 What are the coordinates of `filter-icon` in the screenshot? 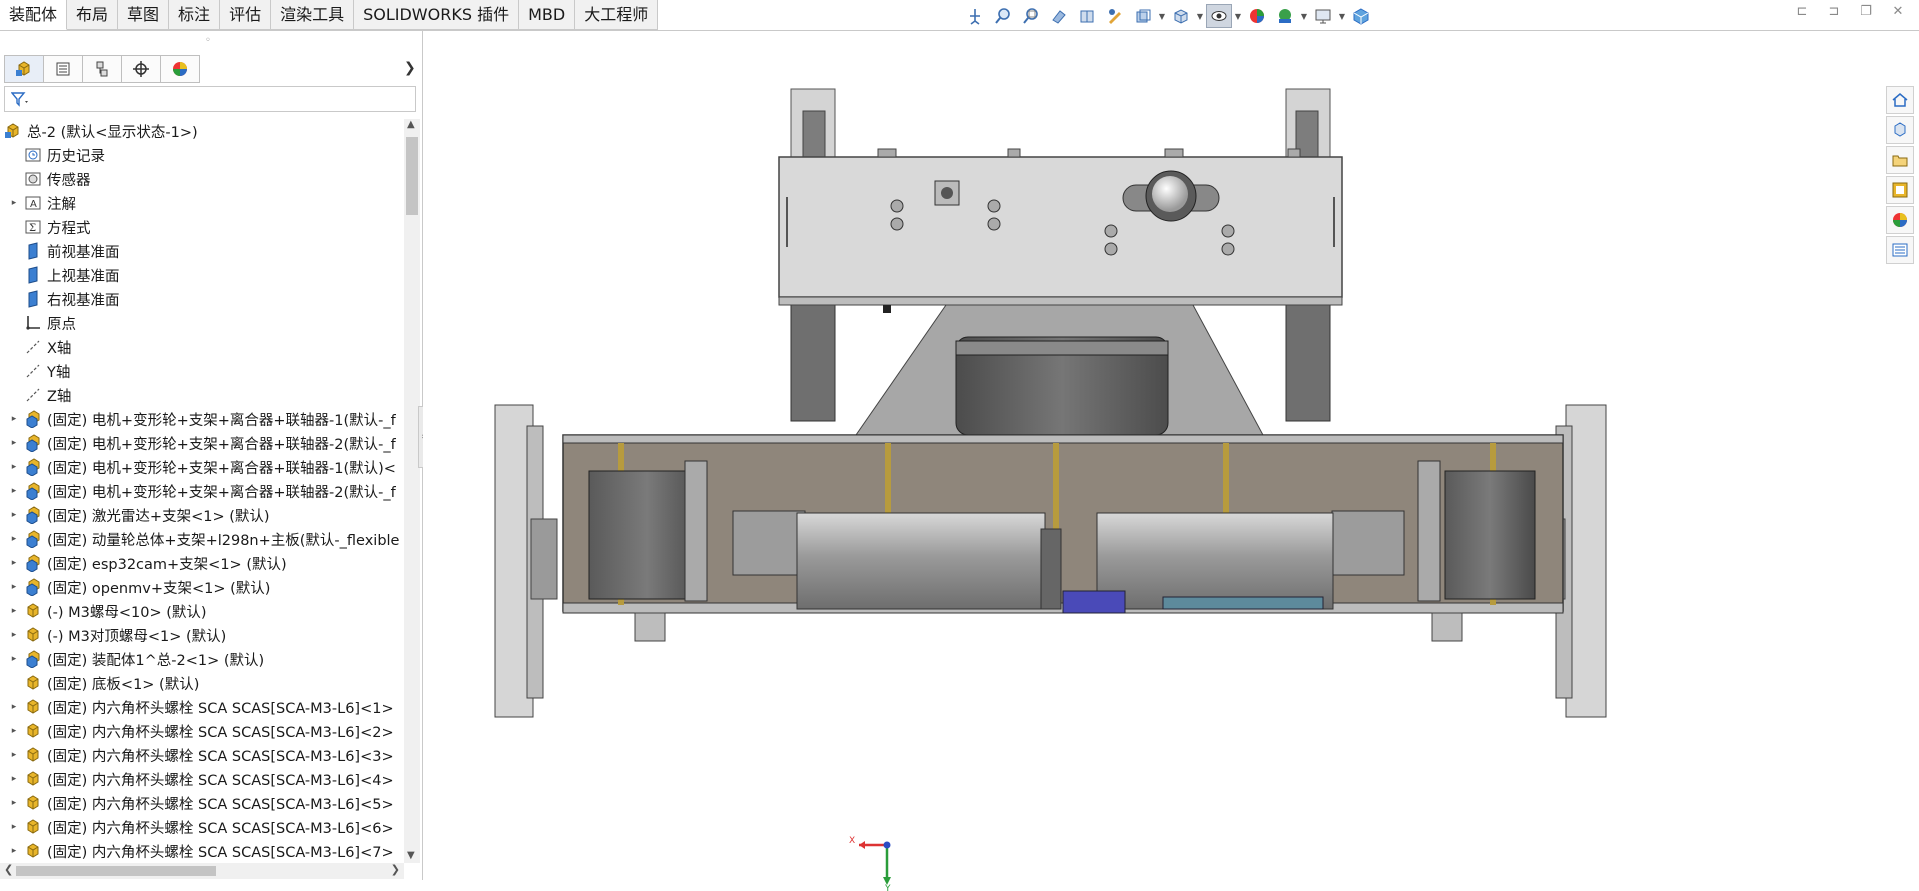 It's located at (19, 101).